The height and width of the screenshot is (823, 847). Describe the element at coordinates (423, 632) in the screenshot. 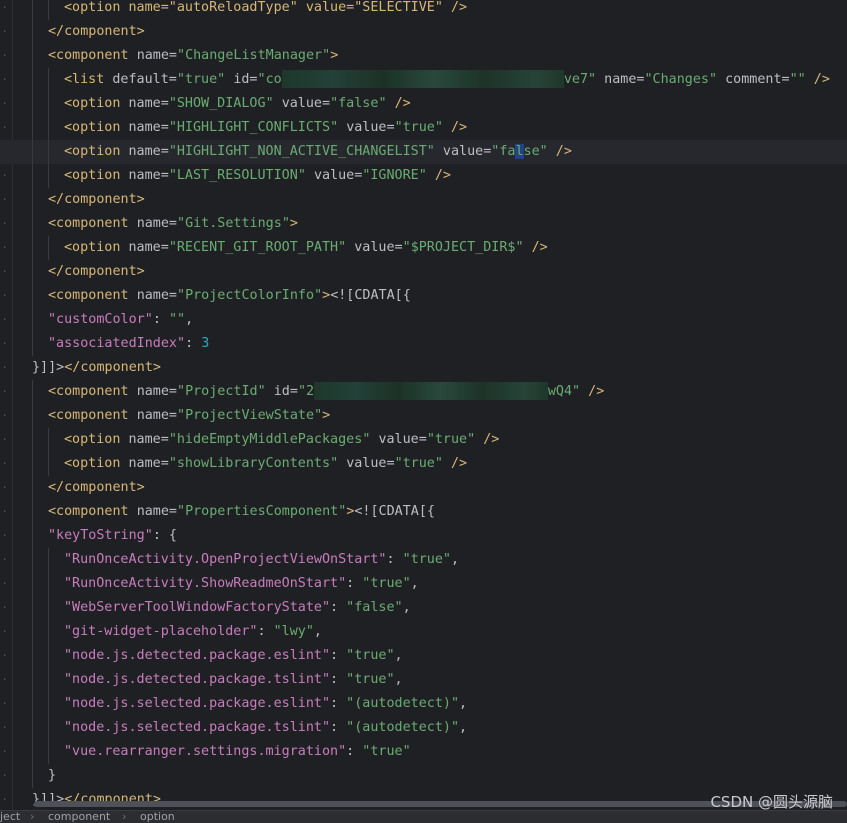

I see `code-line: "git-widget-placeholder": "lwy",` at that location.